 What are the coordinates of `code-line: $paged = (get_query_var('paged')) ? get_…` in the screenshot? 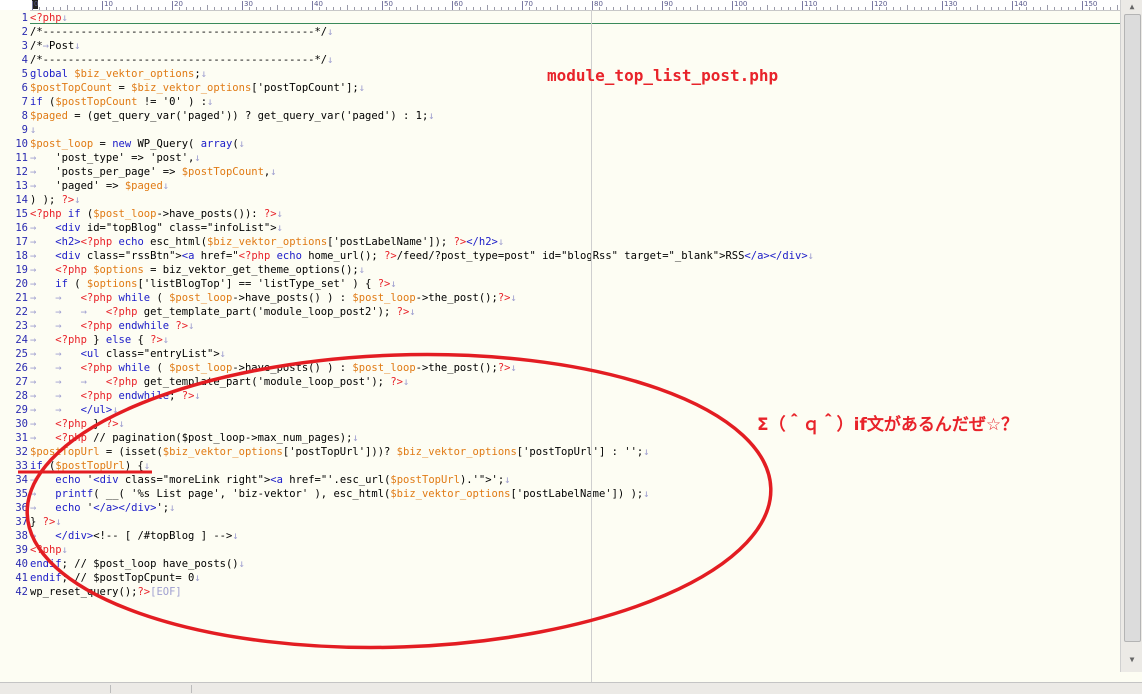 It's located at (232, 116).